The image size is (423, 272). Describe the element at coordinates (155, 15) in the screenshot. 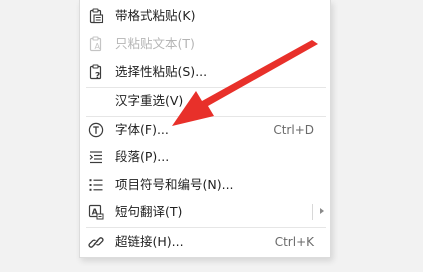

I see `menu-item-label: 带格式粘贴(K)` at that location.